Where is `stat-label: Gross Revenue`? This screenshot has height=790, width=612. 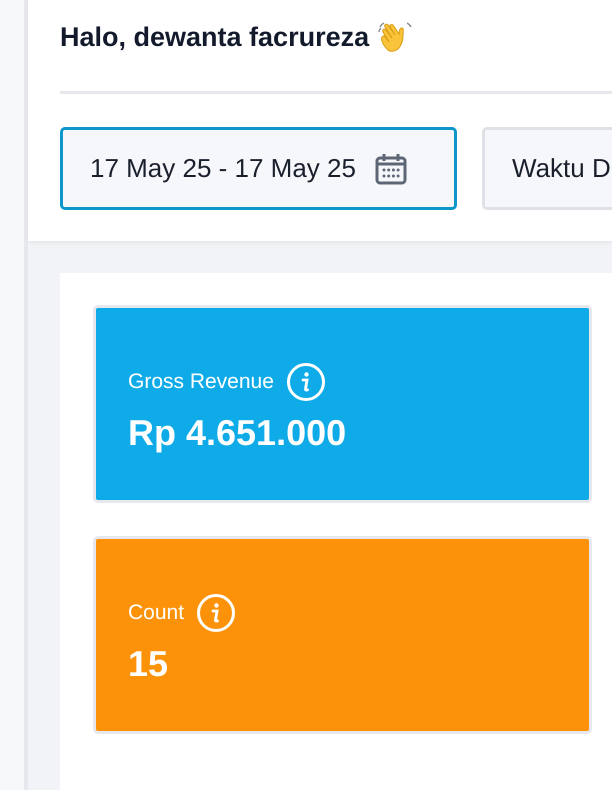
stat-label: Gross Revenue is located at coordinates (201, 382).